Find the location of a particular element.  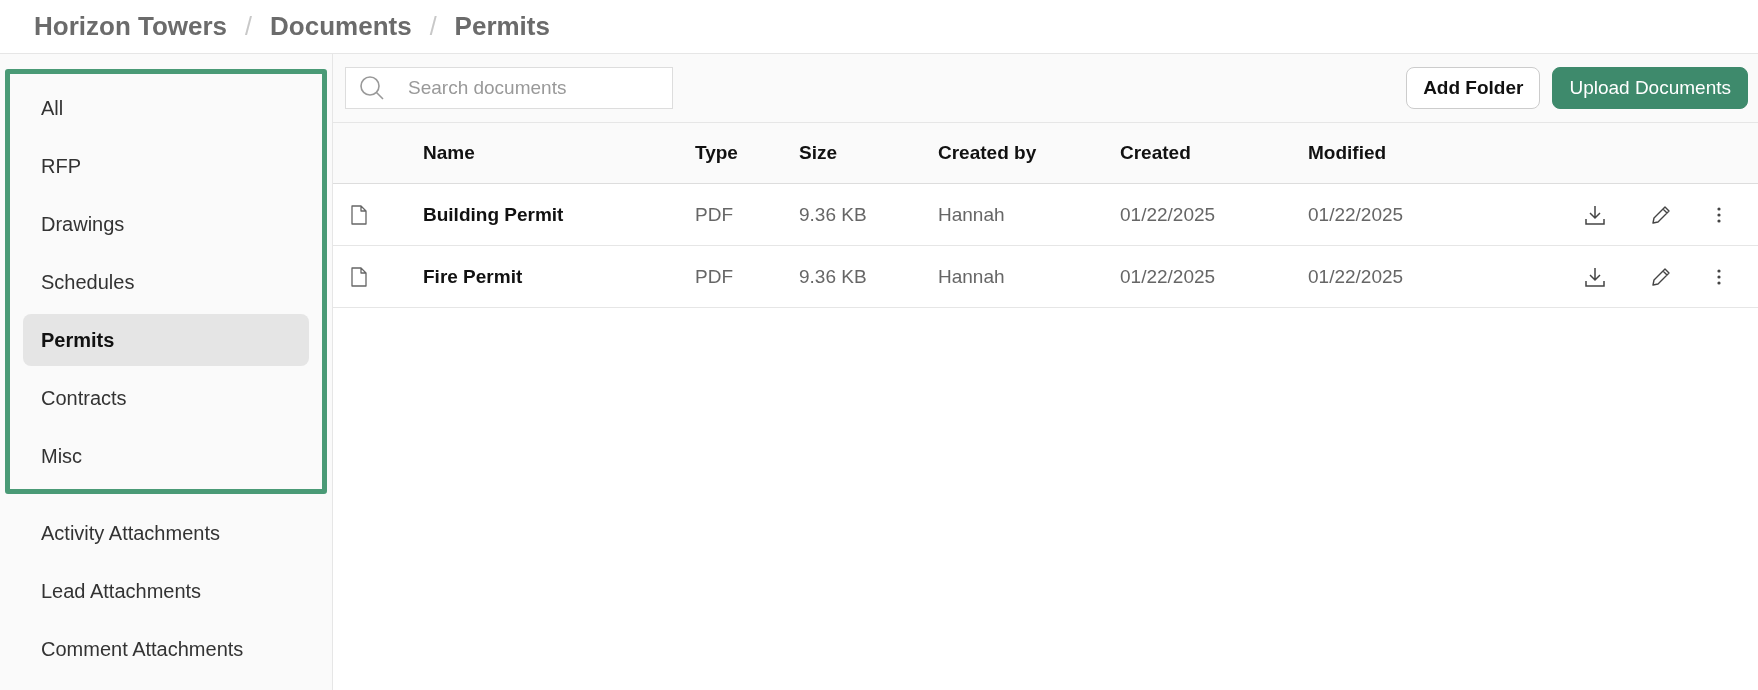

sidebar-item: RFP is located at coordinates (166, 166).